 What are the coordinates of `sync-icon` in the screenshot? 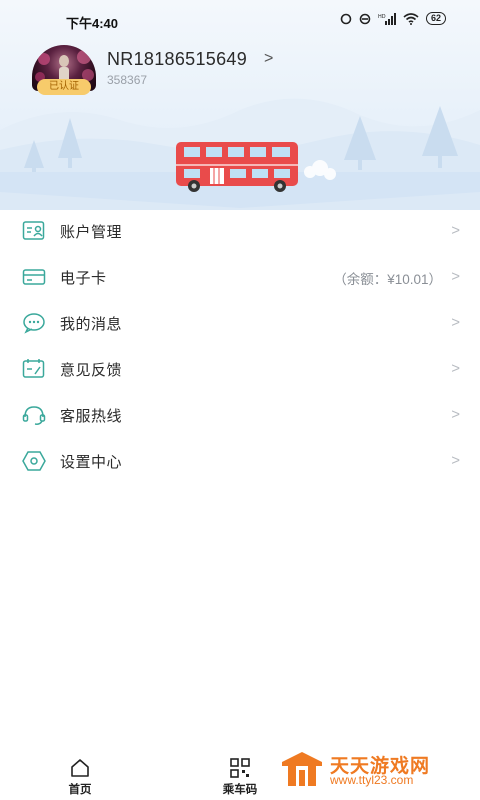 It's located at (346, 18).